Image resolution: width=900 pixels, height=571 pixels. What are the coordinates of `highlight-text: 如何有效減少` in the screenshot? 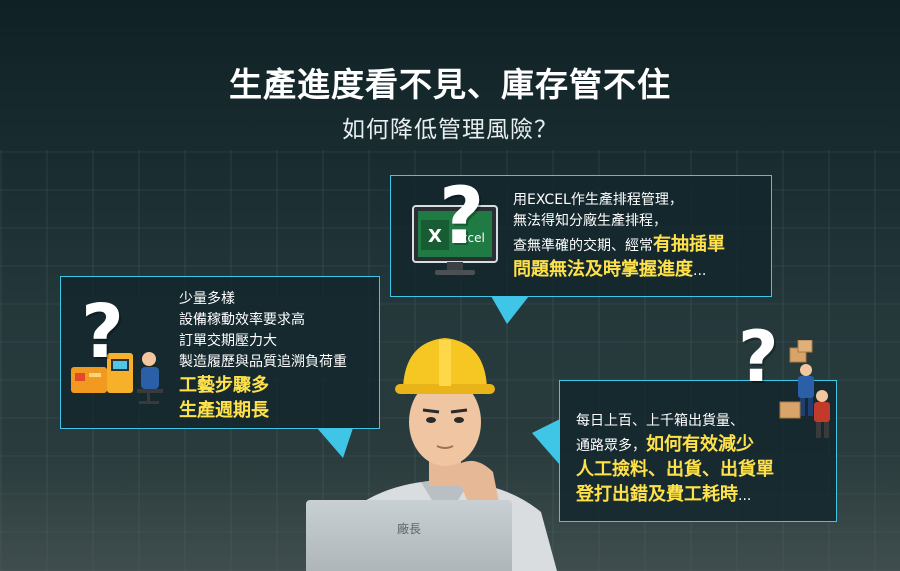 It's located at (700, 444).